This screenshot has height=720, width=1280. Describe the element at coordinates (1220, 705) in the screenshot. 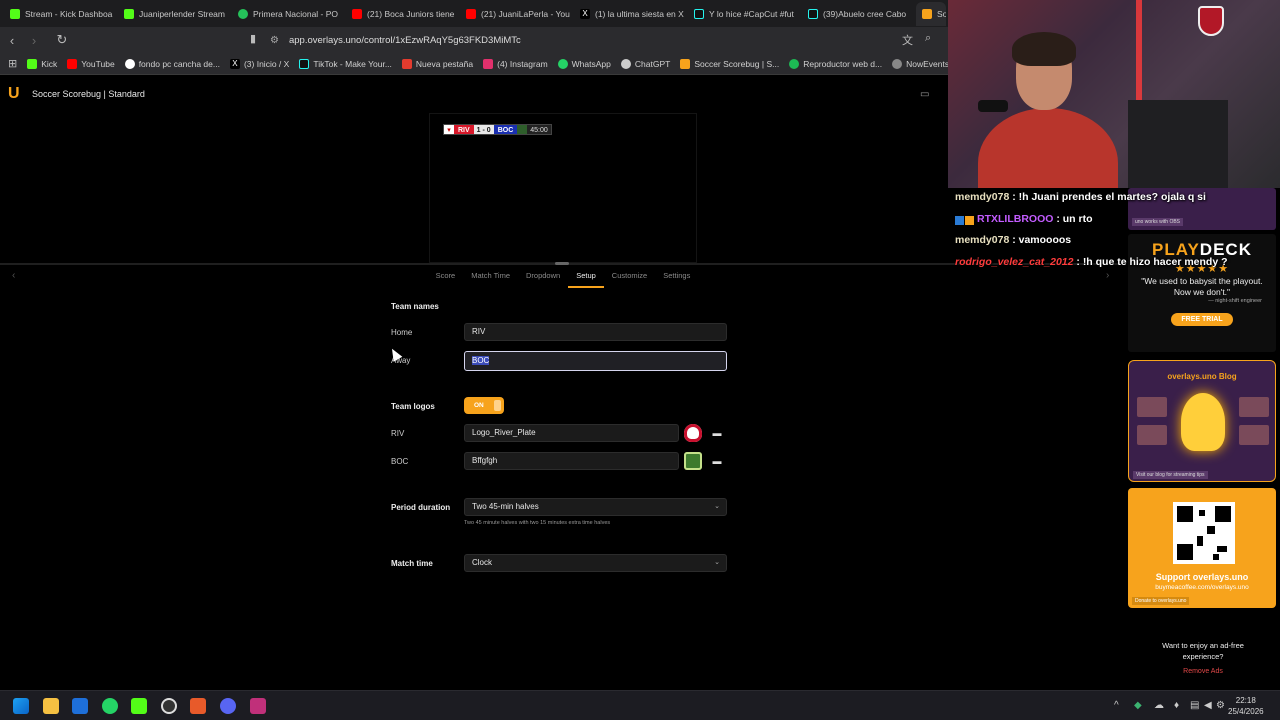

I see `settings-icon: ⚙` at that location.